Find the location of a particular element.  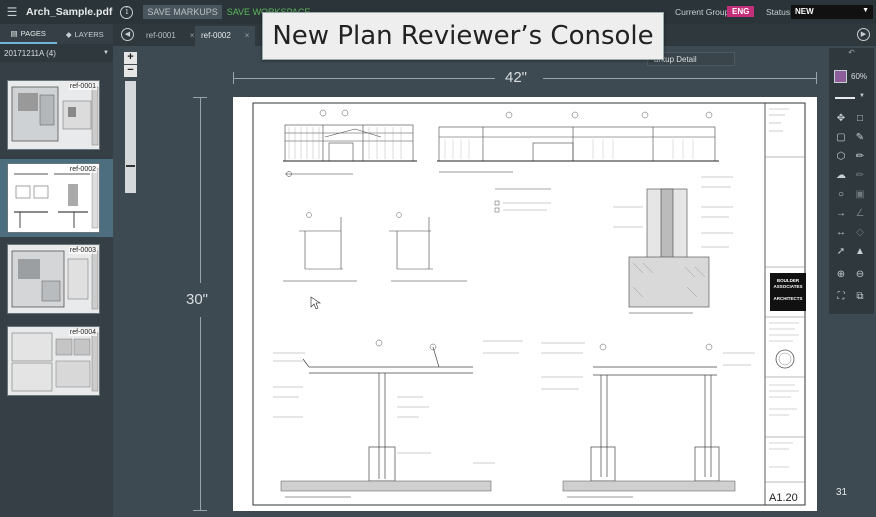

hamburger-menu-icon: ☰ is located at coordinates (12, 12).